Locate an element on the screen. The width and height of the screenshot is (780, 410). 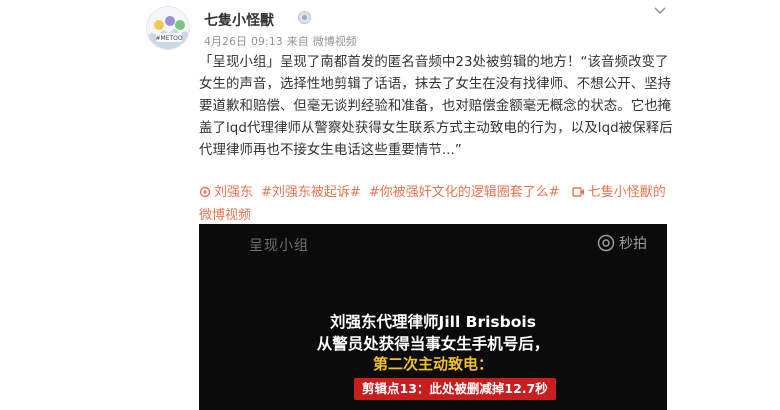
video-watermark-right: 秒拍 is located at coordinates (622, 243).